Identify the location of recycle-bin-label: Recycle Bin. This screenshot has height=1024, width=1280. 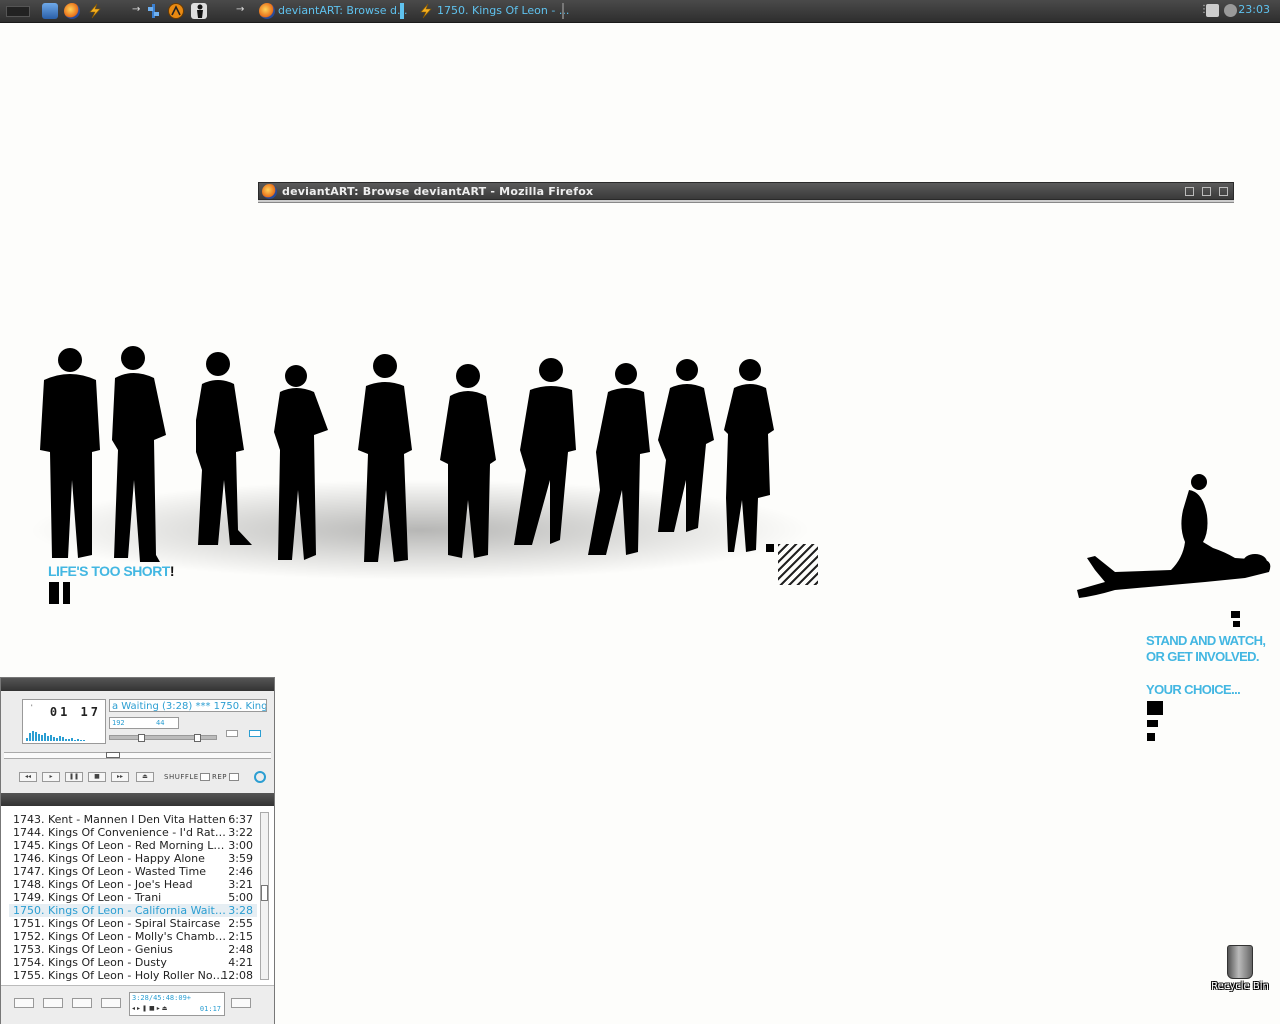
(1240, 986).